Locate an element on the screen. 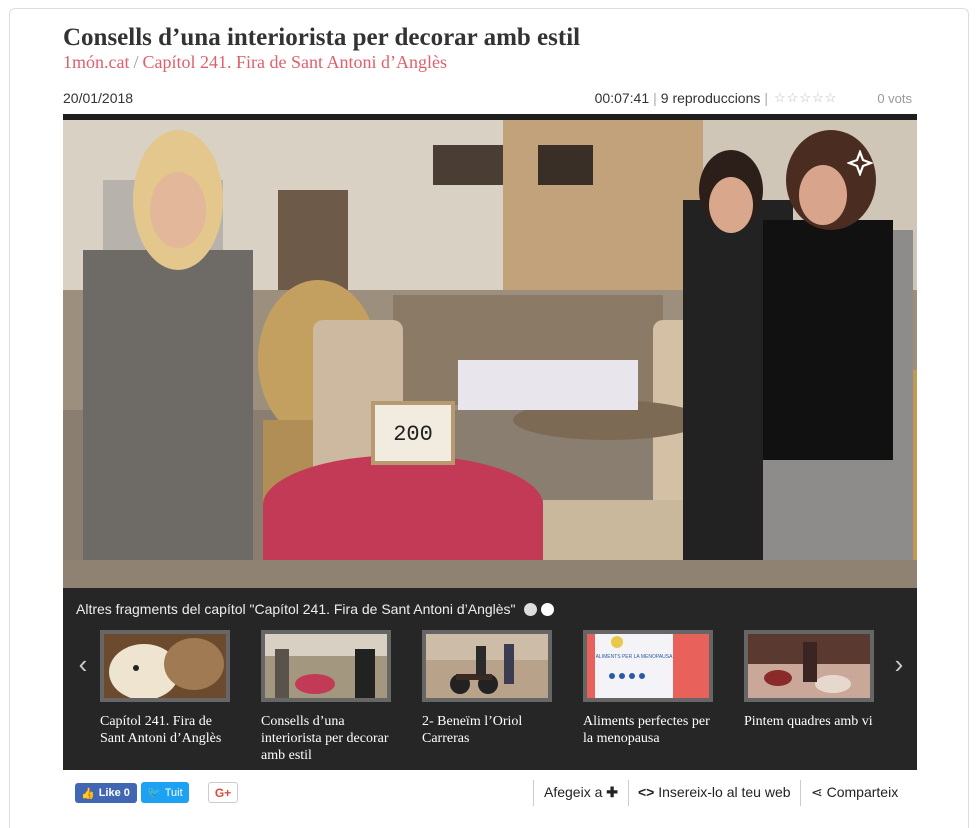 This screenshot has width=978, height=828. twitter-tweet-label: Tuit is located at coordinates (173, 792).